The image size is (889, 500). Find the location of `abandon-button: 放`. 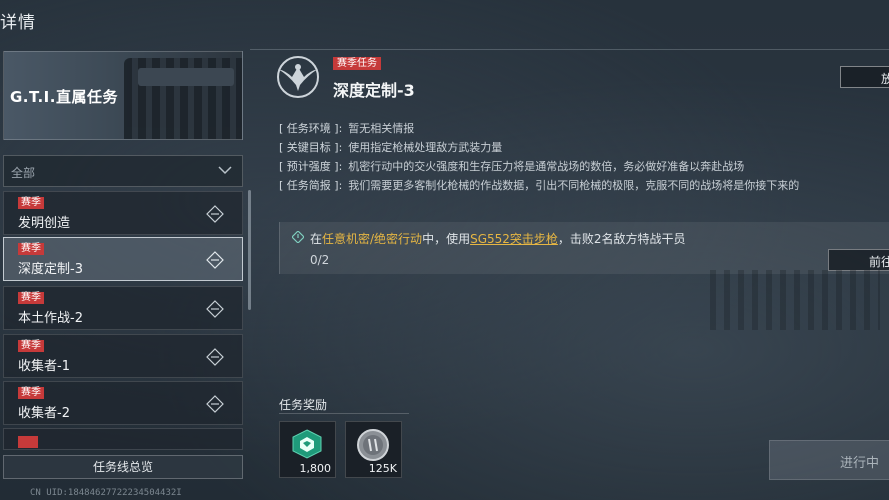

abandon-button: 放 is located at coordinates (864, 77).